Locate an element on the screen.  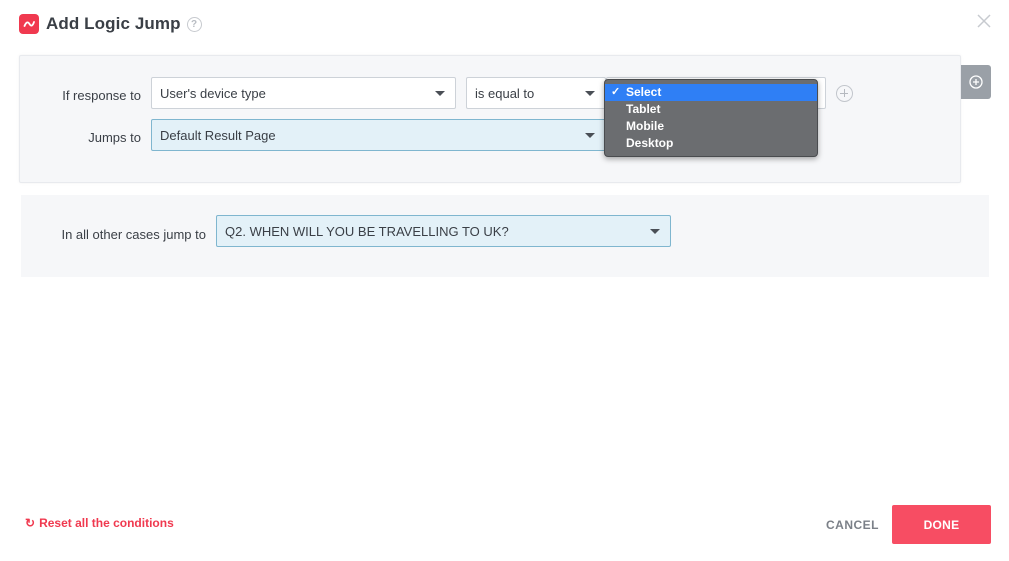
operator-value: is equal to is located at coordinates (505, 93).